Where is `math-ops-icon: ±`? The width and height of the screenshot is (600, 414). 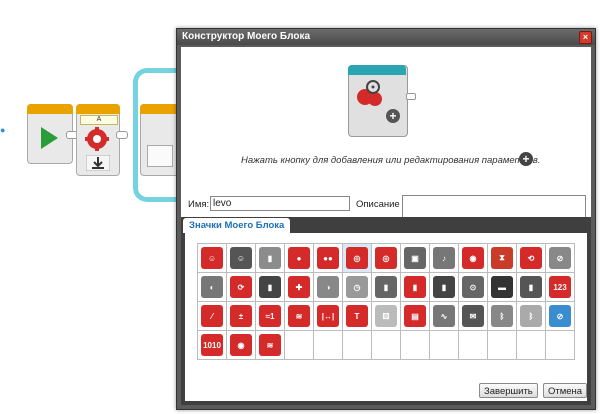
math-ops-icon: ± is located at coordinates (241, 316).